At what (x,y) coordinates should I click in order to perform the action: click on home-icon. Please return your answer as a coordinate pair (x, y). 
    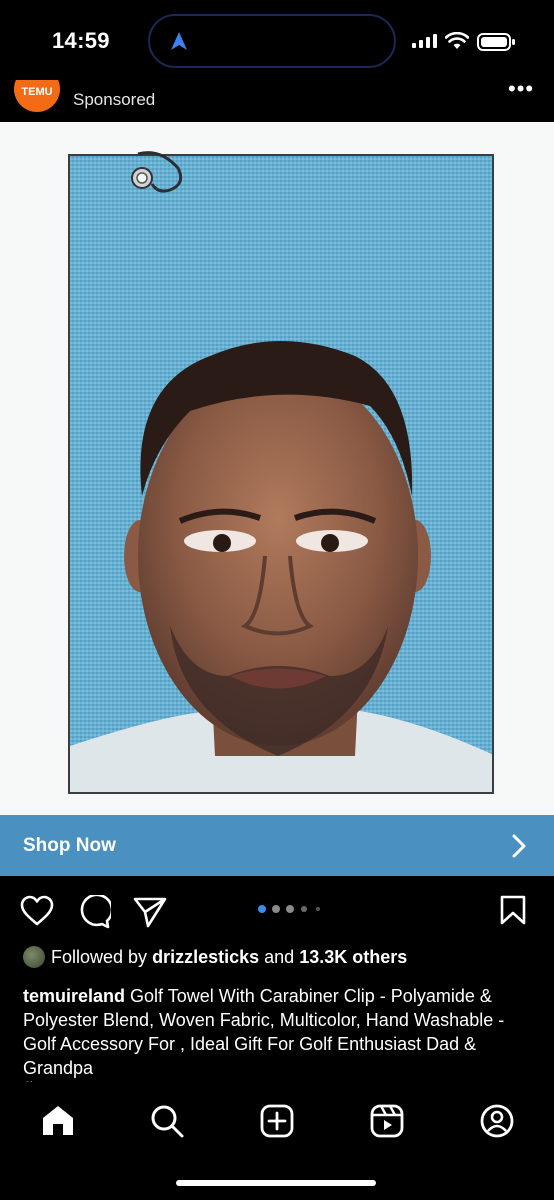
    Looking at the image, I should click on (58, 1120).